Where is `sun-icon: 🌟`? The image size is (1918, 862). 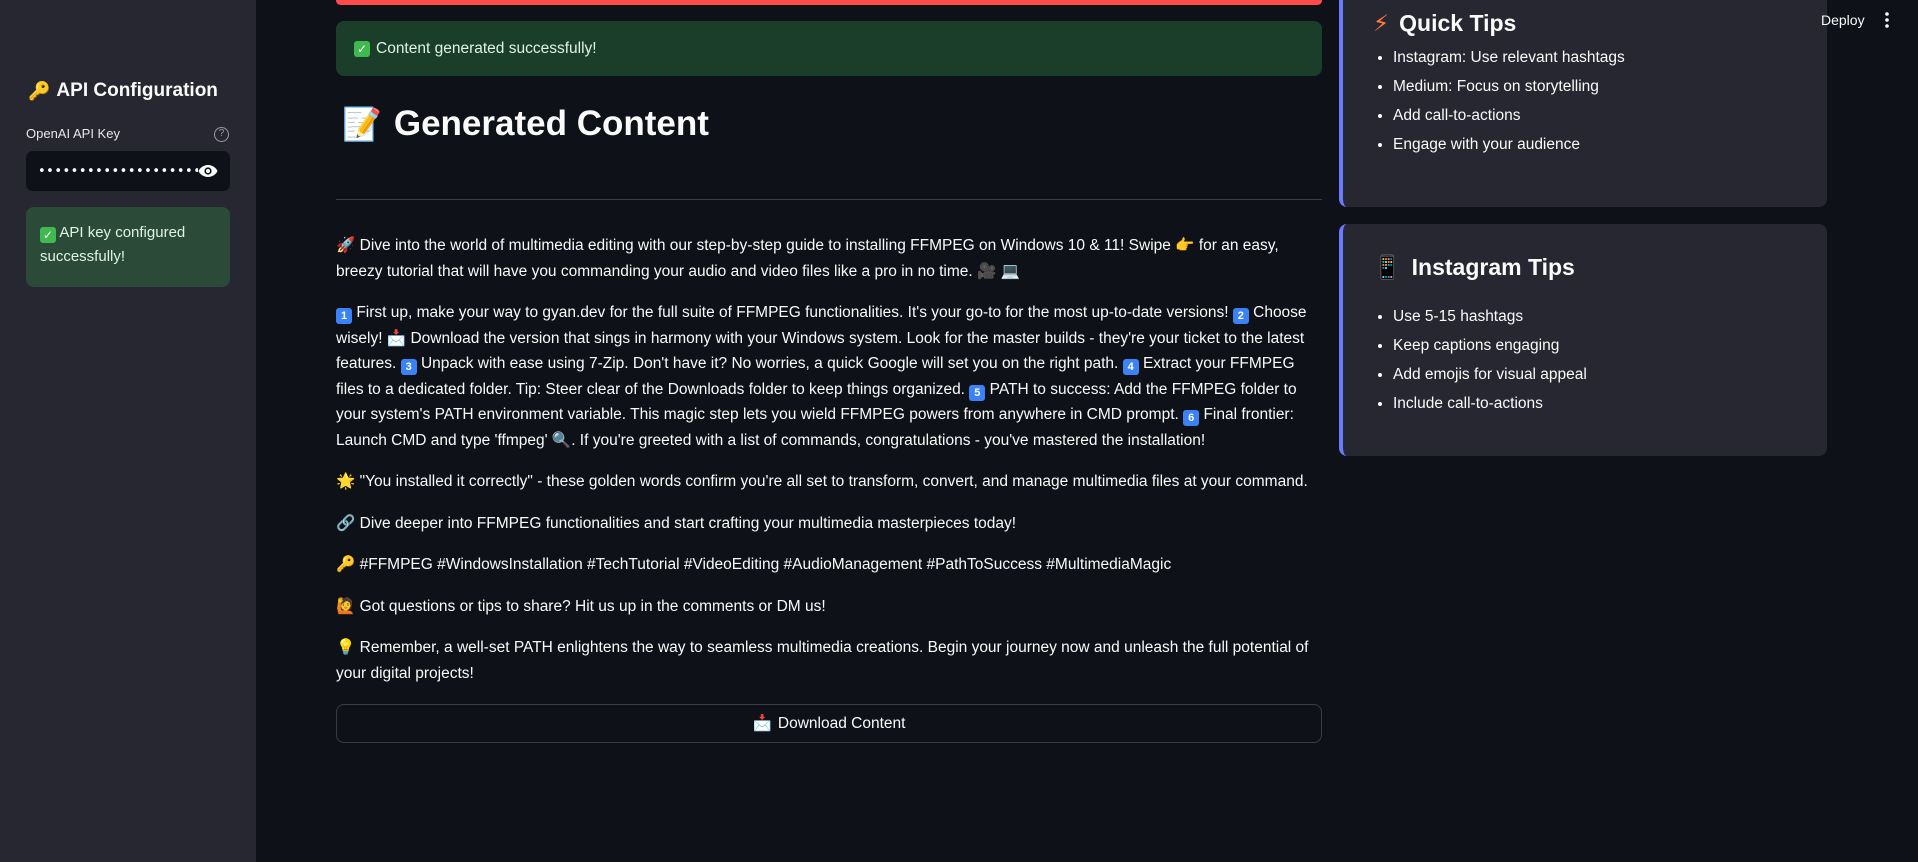 sun-icon: 🌟 is located at coordinates (346, 481).